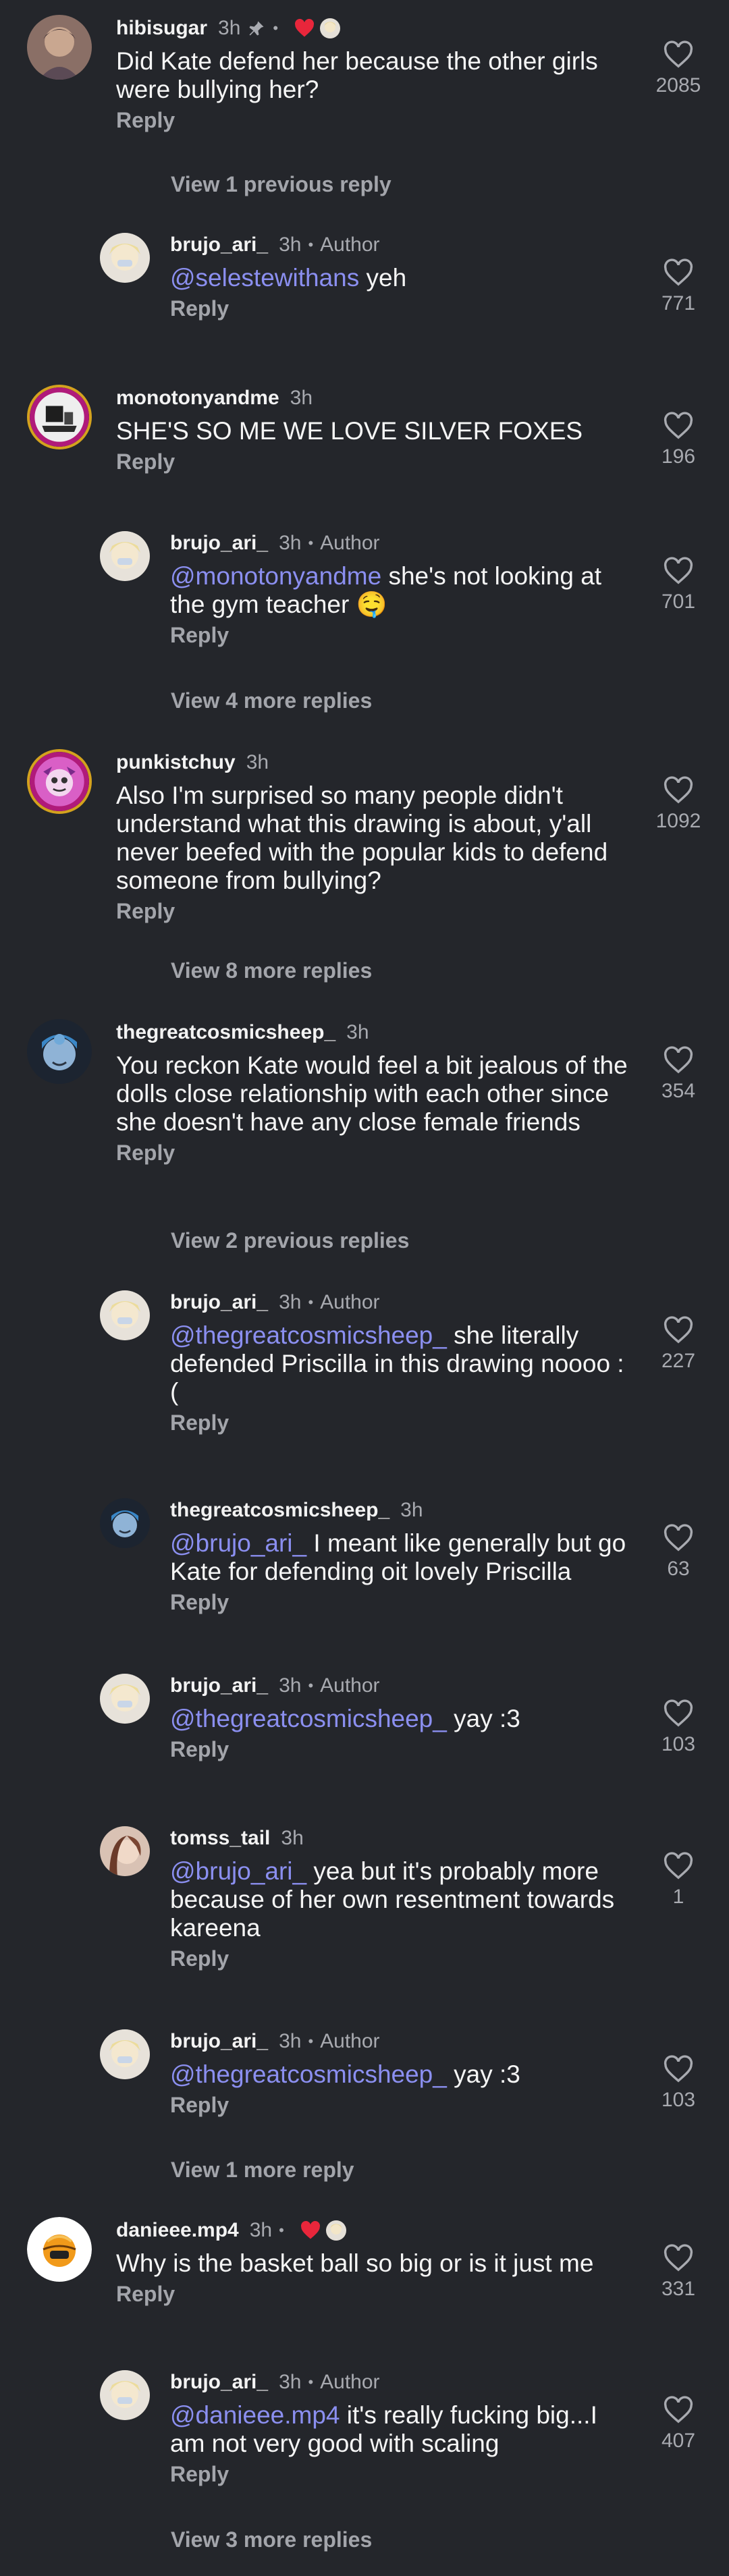  Describe the element at coordinates (290, 1240) in the screenshot. I see `view-replies-link: View 2 previous replies` at that location.